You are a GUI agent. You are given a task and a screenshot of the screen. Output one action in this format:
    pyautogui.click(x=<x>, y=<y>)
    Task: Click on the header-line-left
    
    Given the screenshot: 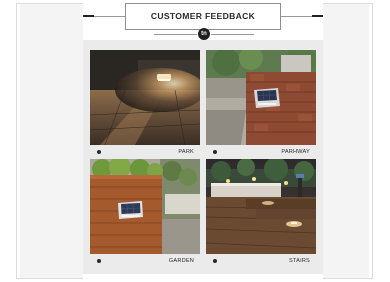 What is the action you would take?
    pyautogui.click(x=109, y=16)
    